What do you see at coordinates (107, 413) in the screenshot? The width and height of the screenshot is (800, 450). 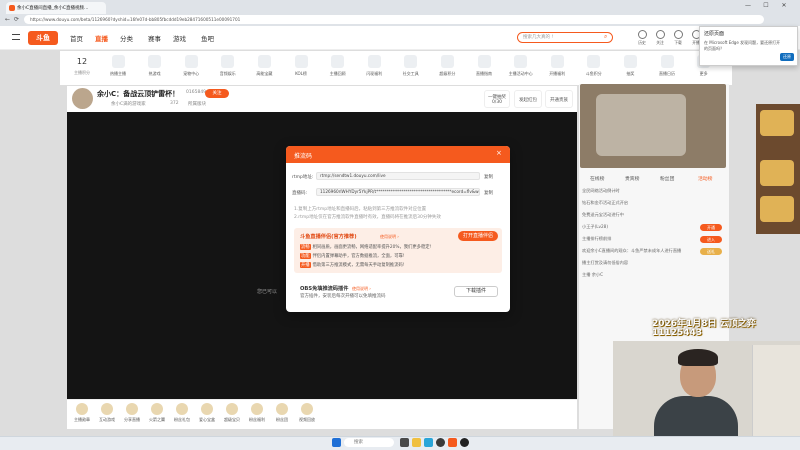 I see `gift-item: 互动游戏` at bounding box center [107, 413].